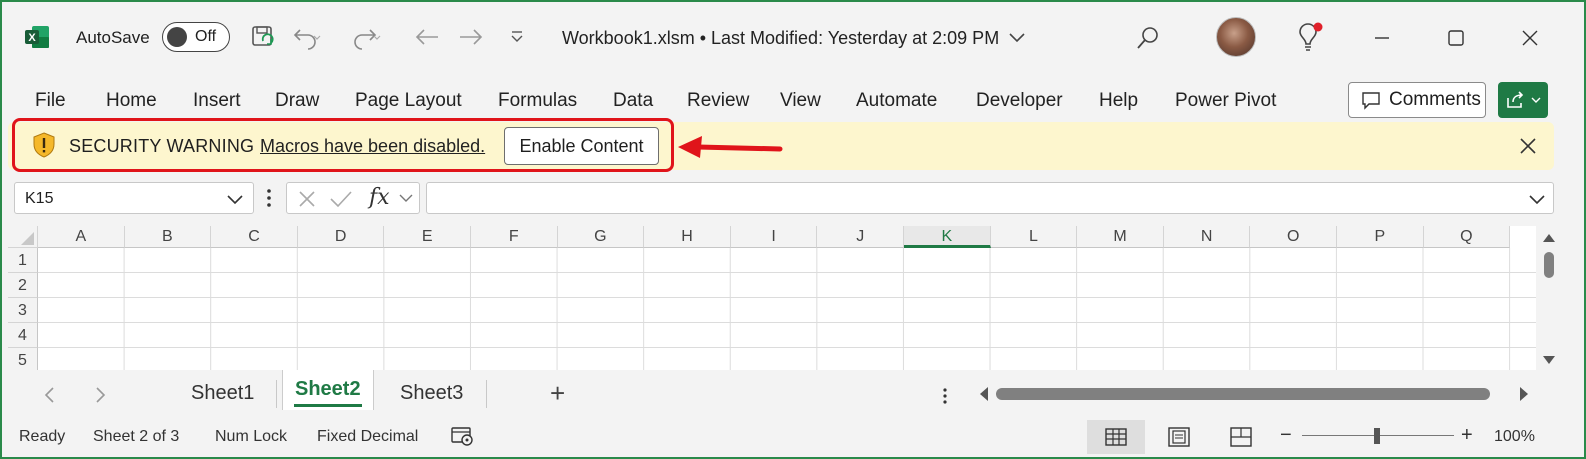  What do you see at coordinates (1514, 437) in the screenshot?
I see `zoom-level: 100%` at bounding box center [1514, 437].